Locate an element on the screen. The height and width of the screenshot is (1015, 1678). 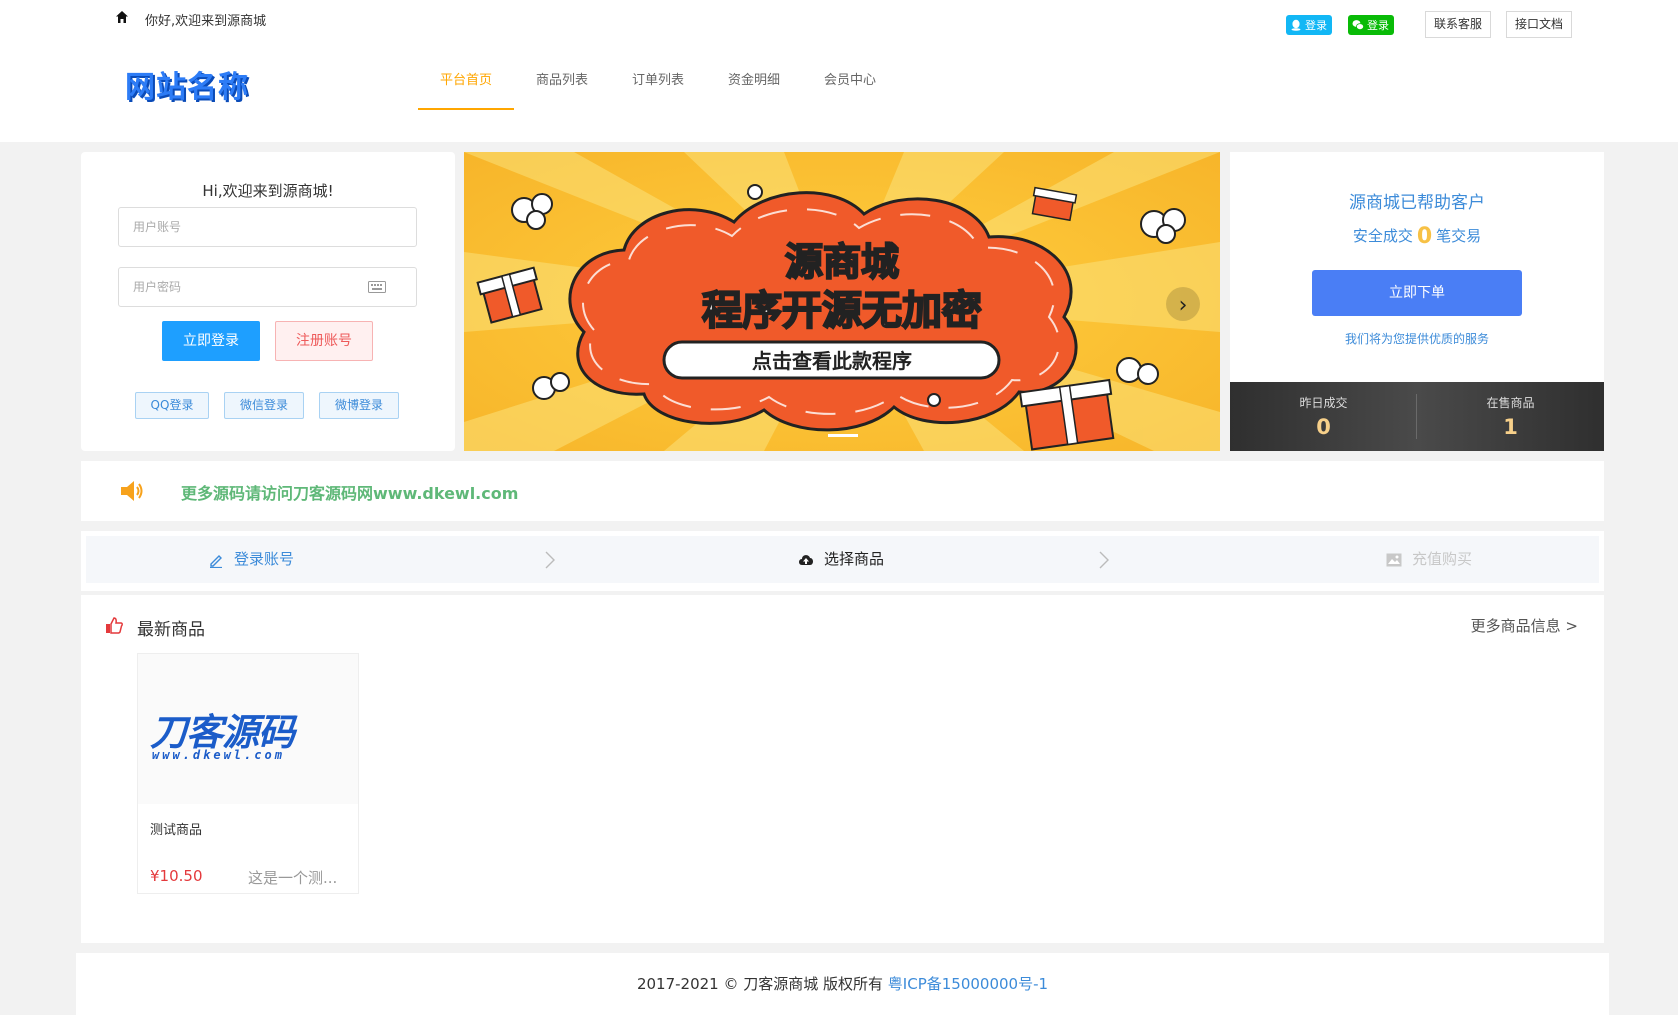
on-sale-value: 1 is located at coordinates (1510, 427).